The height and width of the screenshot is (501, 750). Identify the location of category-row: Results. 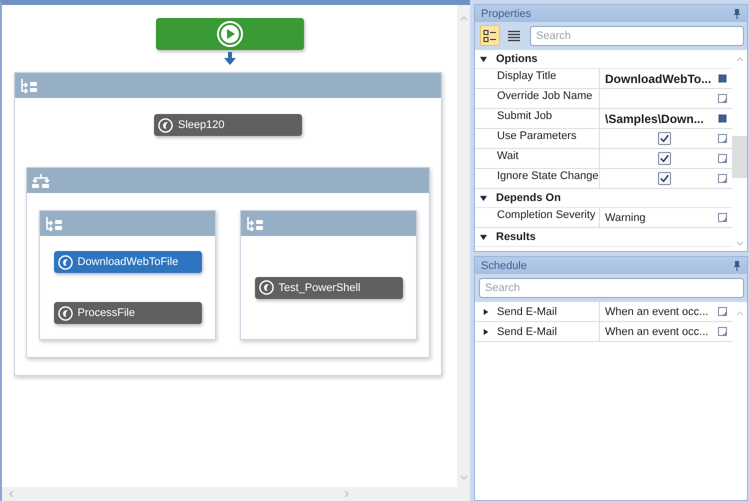
(603, 237).